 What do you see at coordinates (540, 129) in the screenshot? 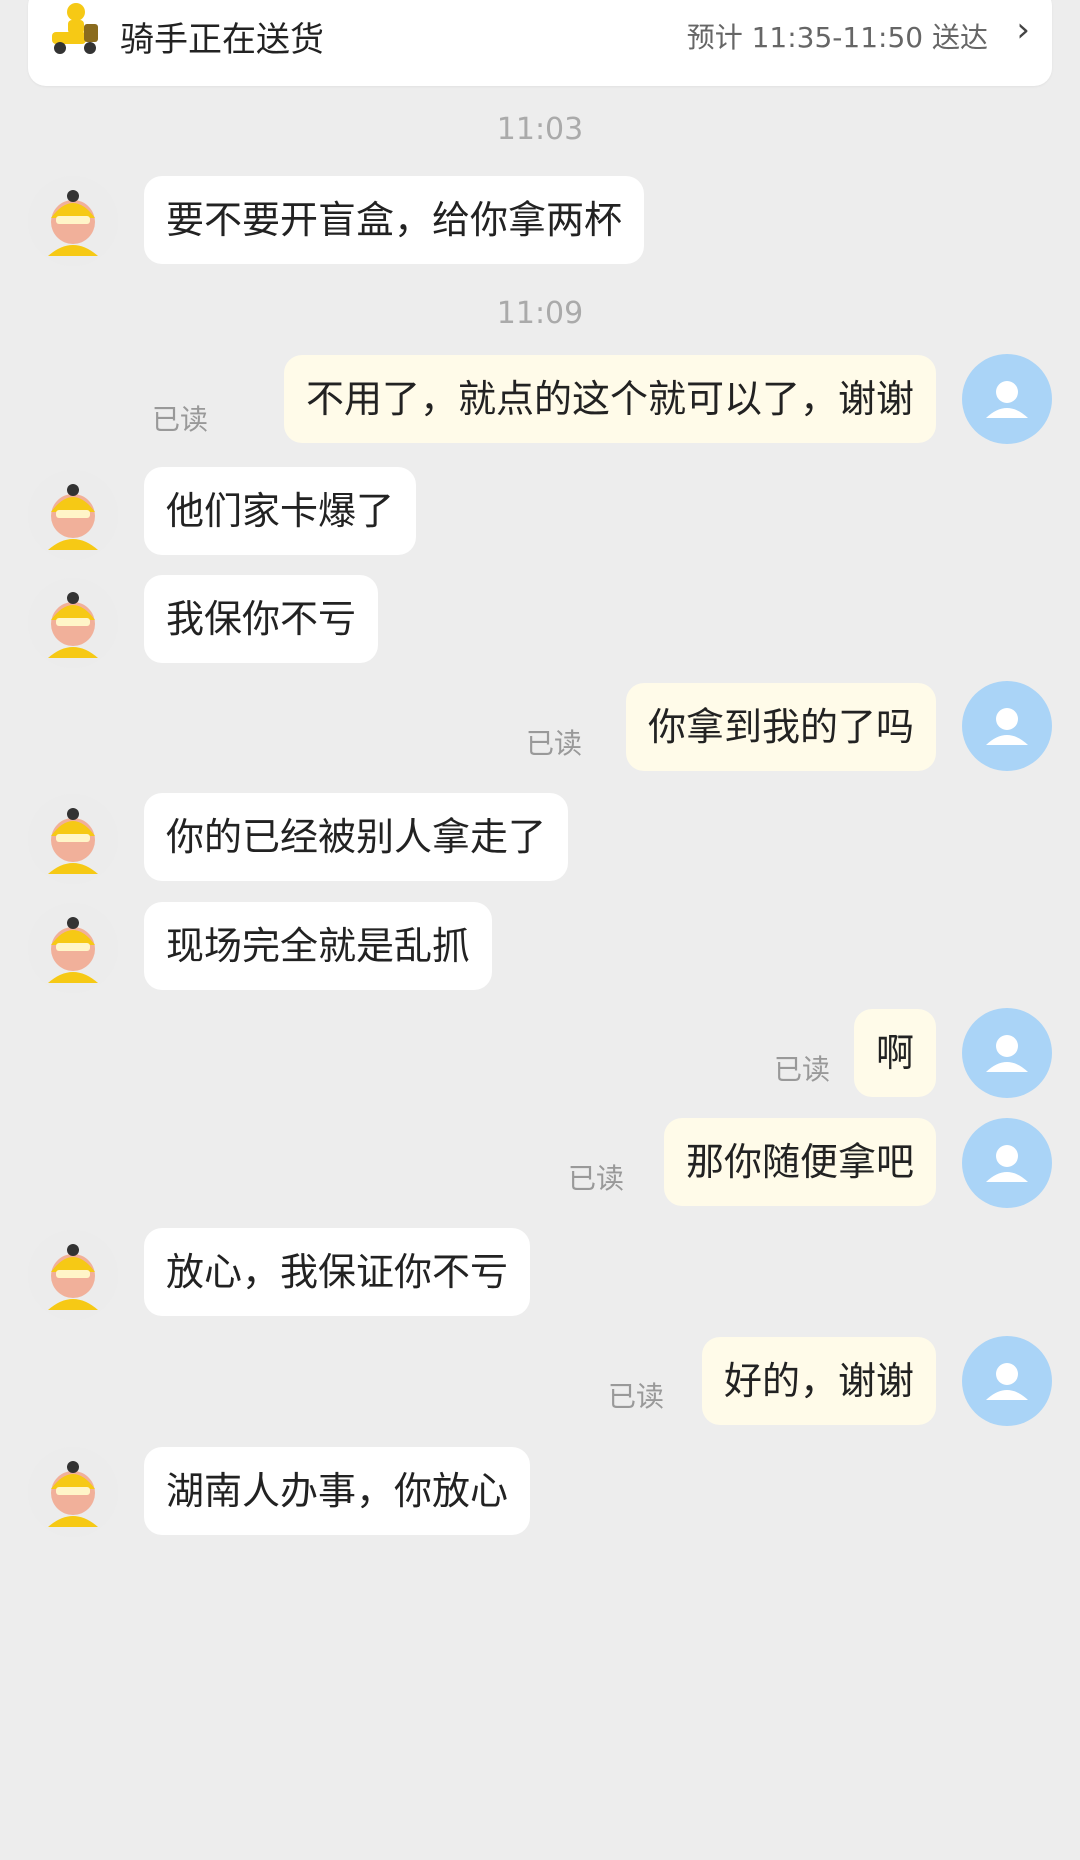
I see `timestamp: 11:03` at bounding box center [540, 129].